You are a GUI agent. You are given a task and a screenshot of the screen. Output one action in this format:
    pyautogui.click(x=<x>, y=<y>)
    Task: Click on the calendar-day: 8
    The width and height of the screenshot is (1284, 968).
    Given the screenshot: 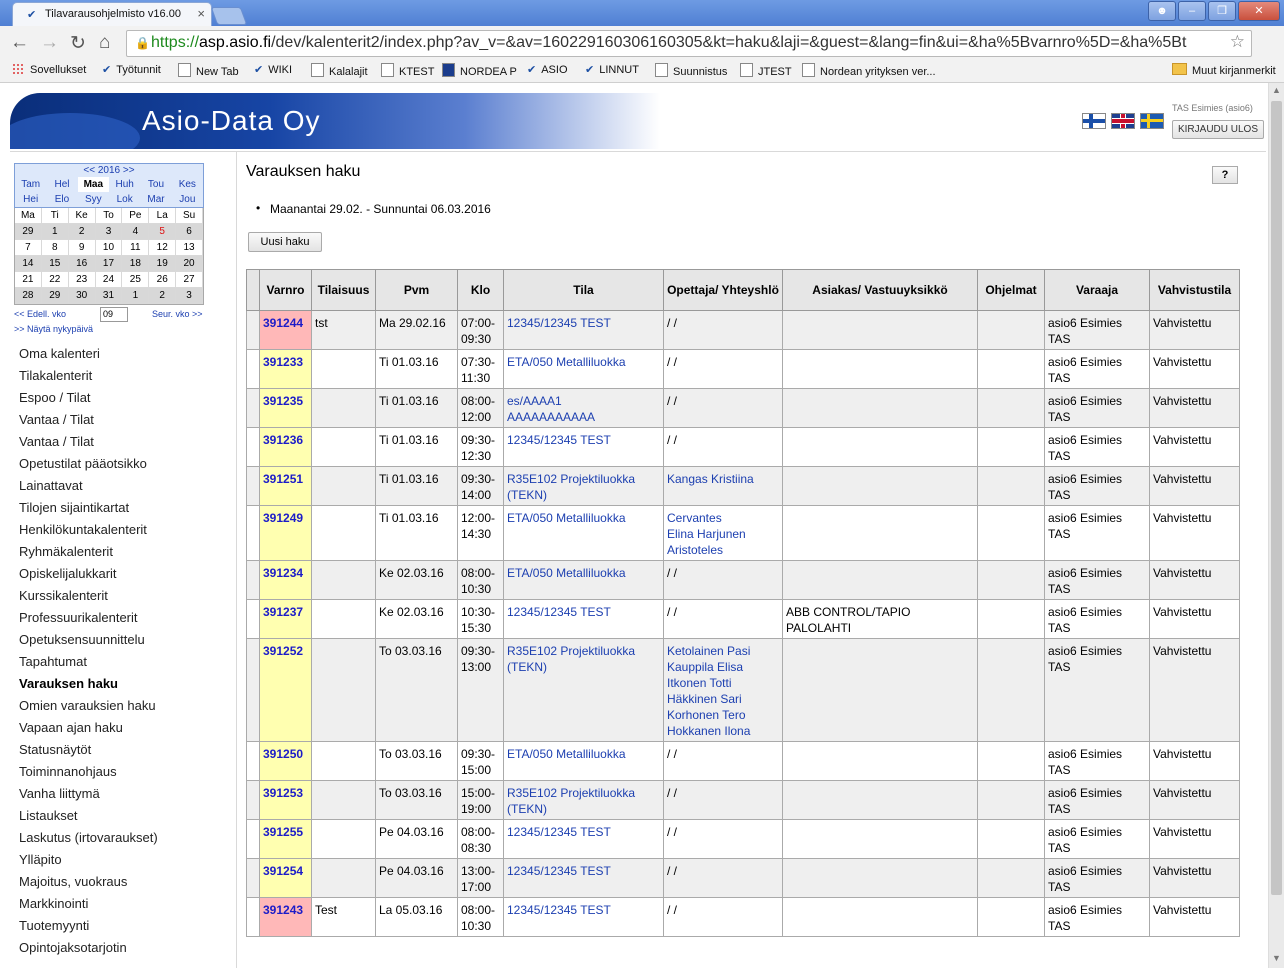 What is the action you would take?
    pyautogui.click(x=55, y=248)
    